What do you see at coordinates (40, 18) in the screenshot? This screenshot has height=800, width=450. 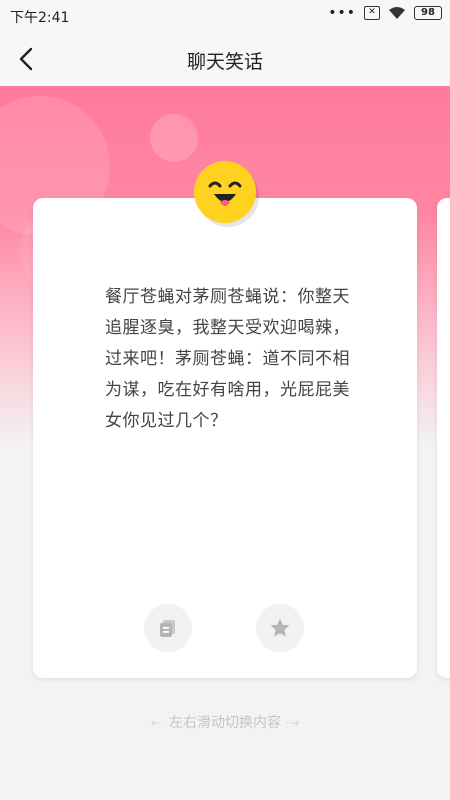 I see `status-time: 下午2:41` at bounding box center [40, 18].